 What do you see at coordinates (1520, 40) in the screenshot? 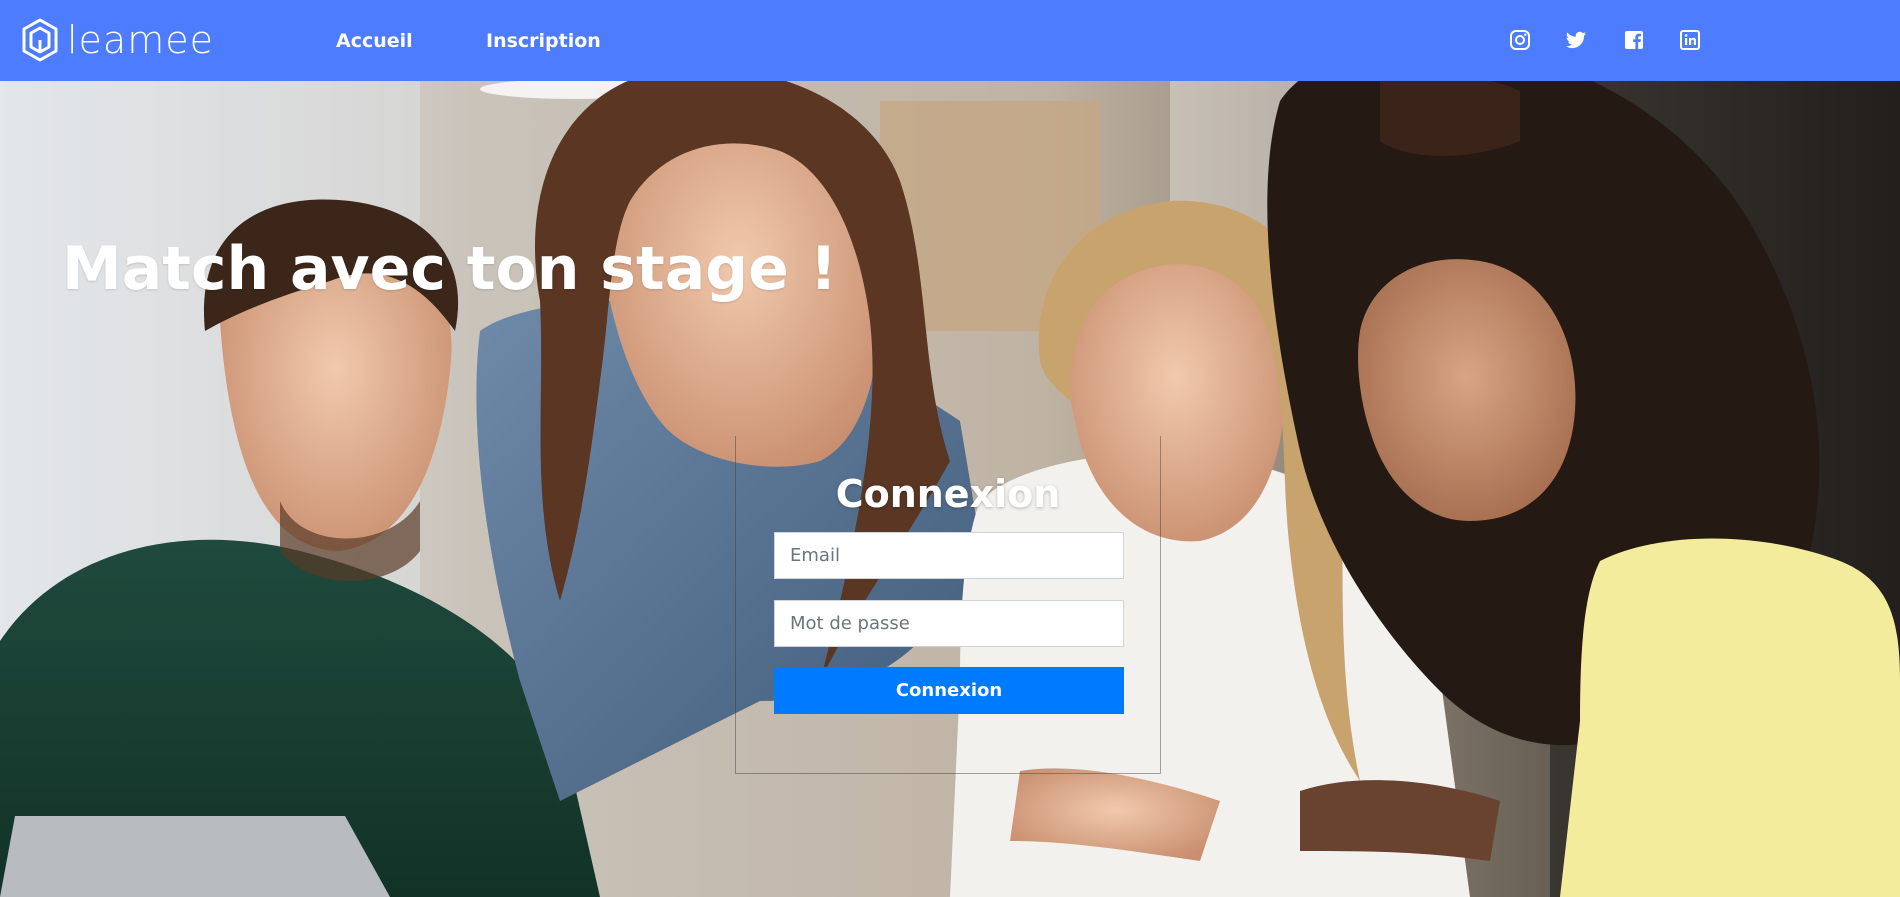
I see `instagram-icon` at bounding box center [1520, 40].